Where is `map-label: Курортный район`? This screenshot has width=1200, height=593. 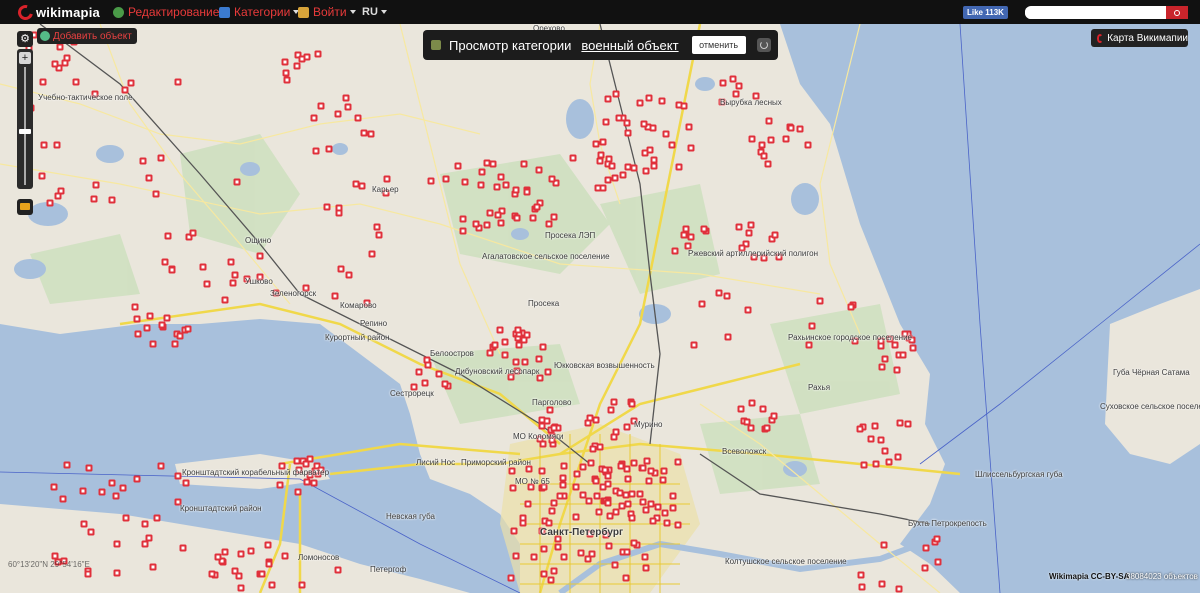 map-label: Курортный район is located at coordinates (357, 337).